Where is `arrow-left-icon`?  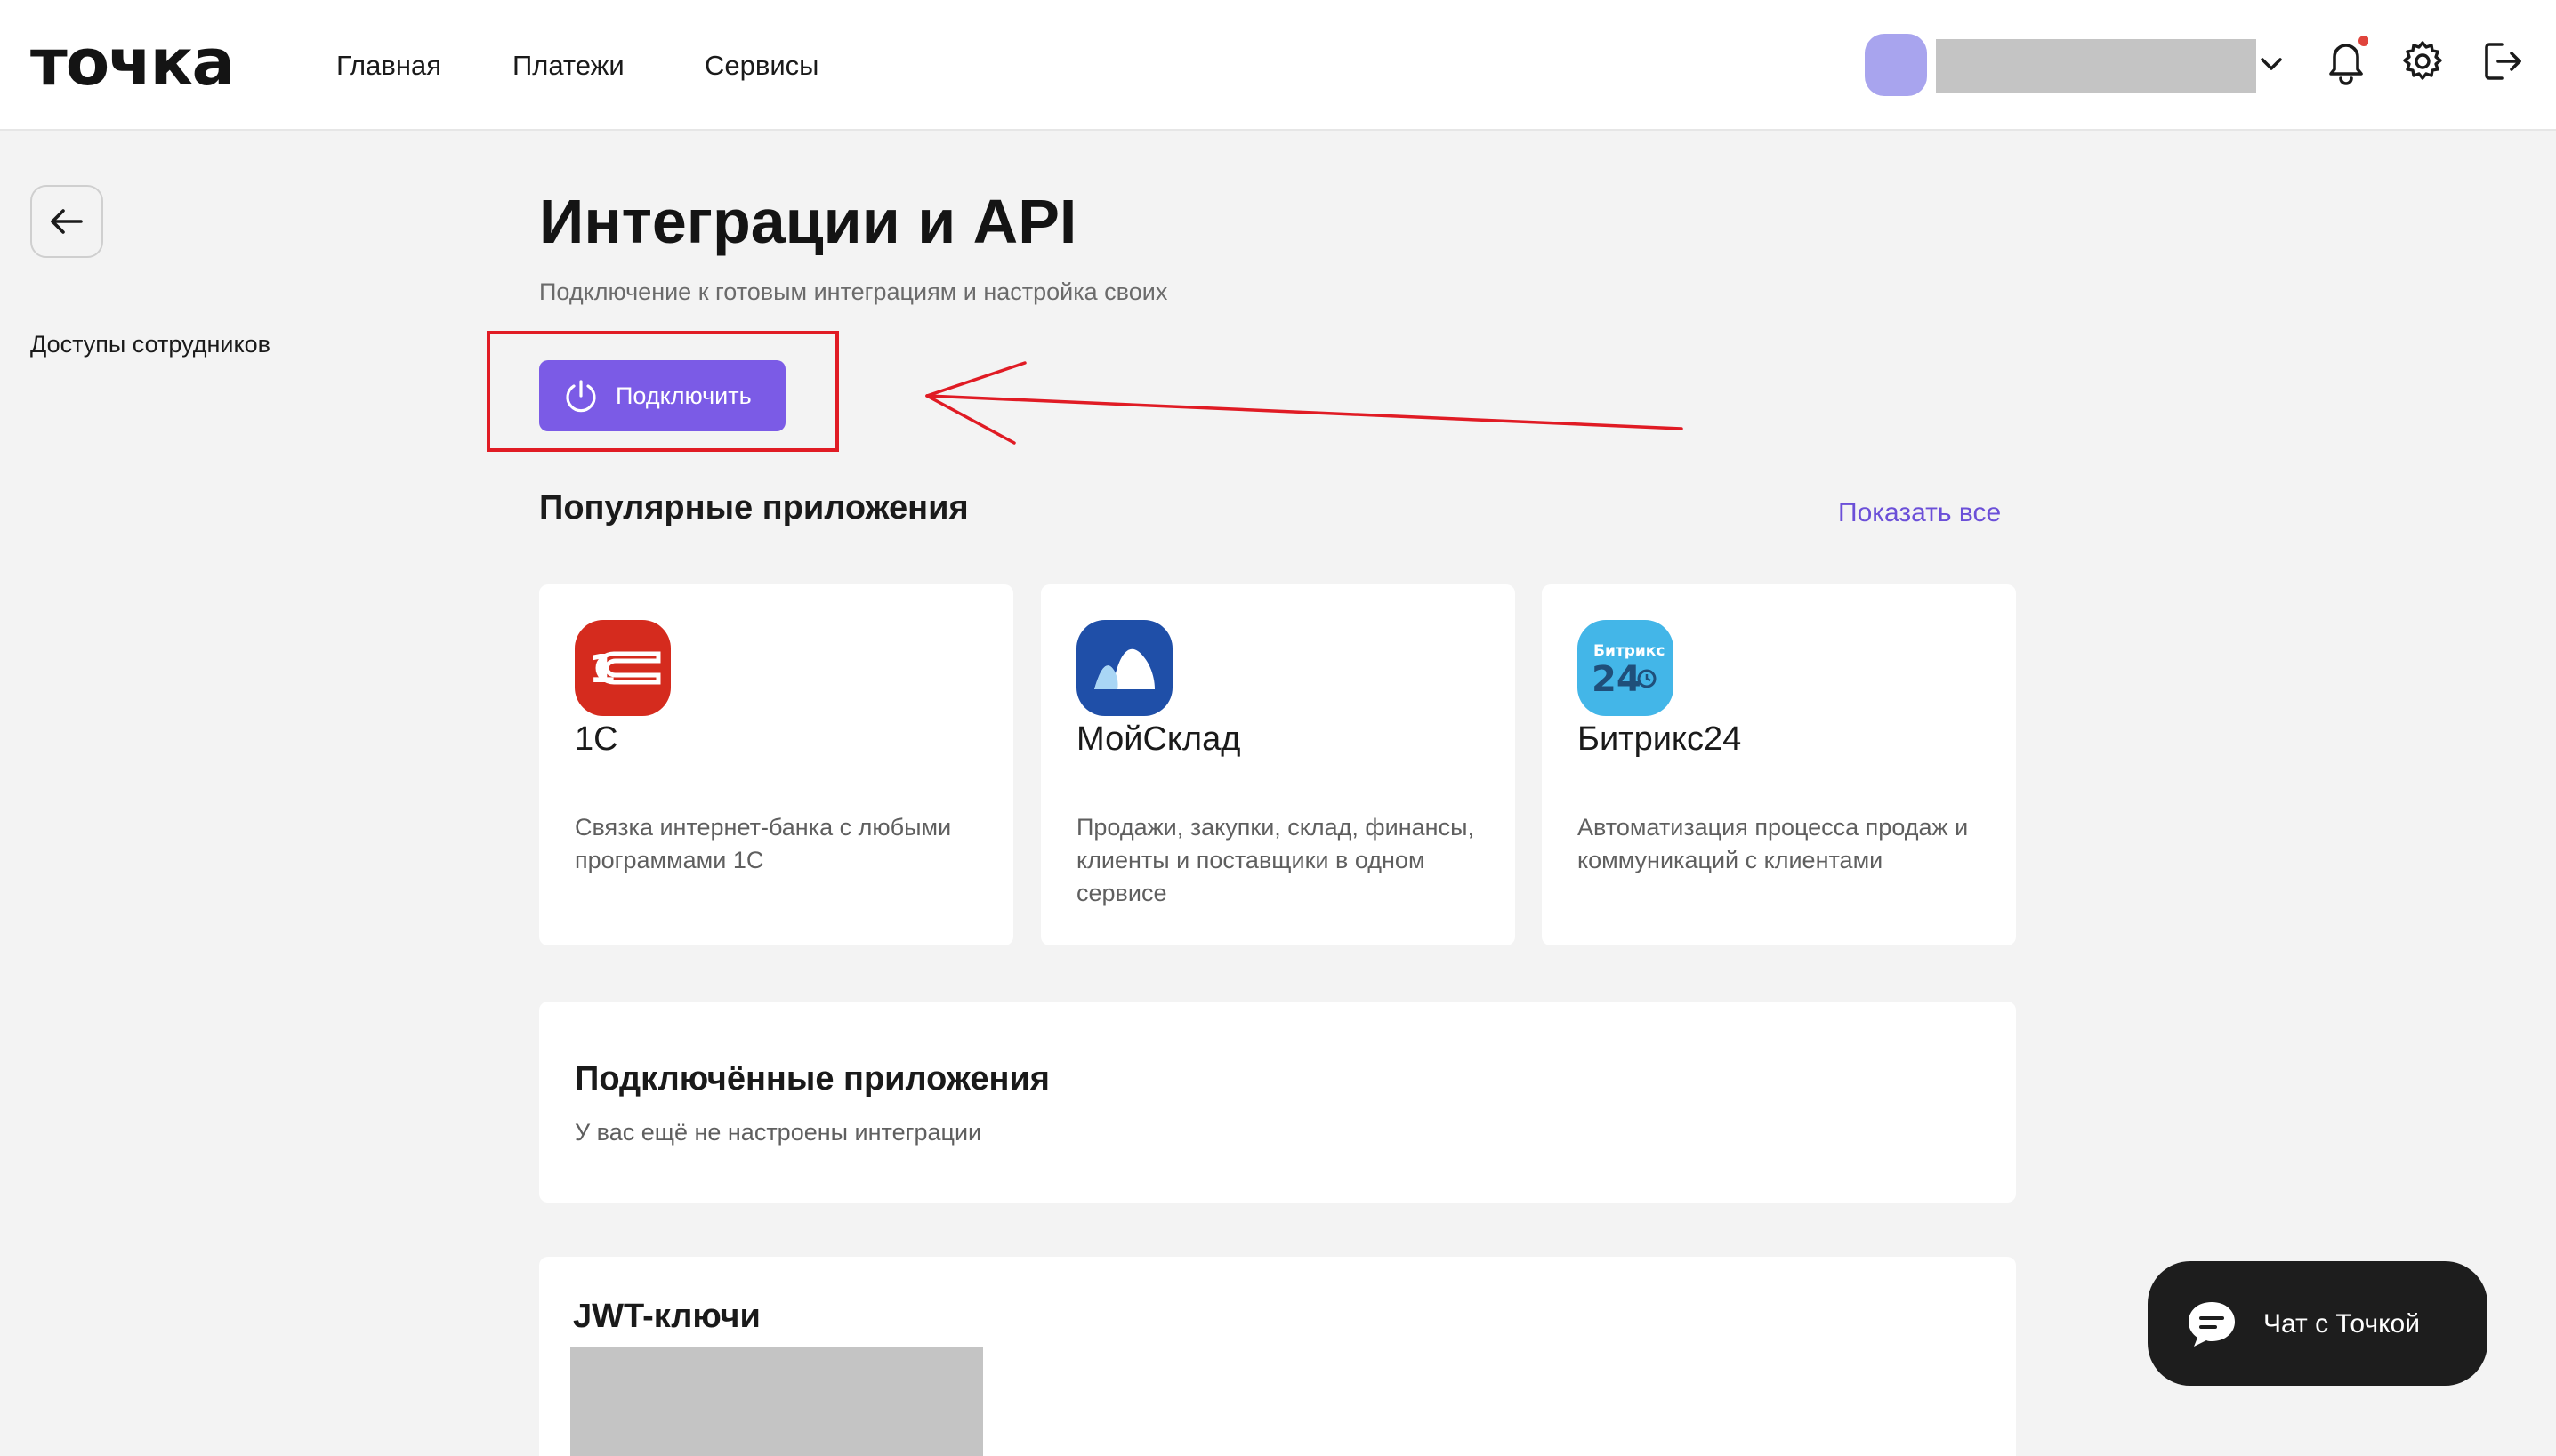
arrow-left-icon is located at coordinates (67, 221).